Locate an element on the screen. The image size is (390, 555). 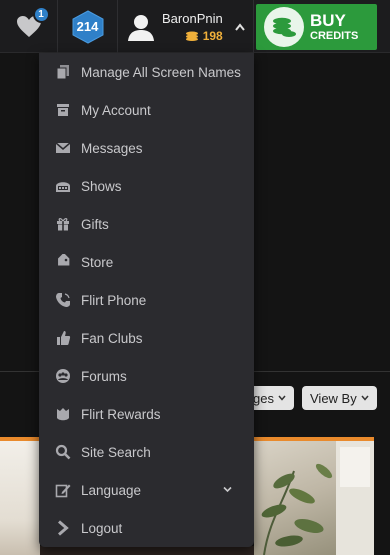
level-badge-button: 214 is located at coordinates (88, 26).